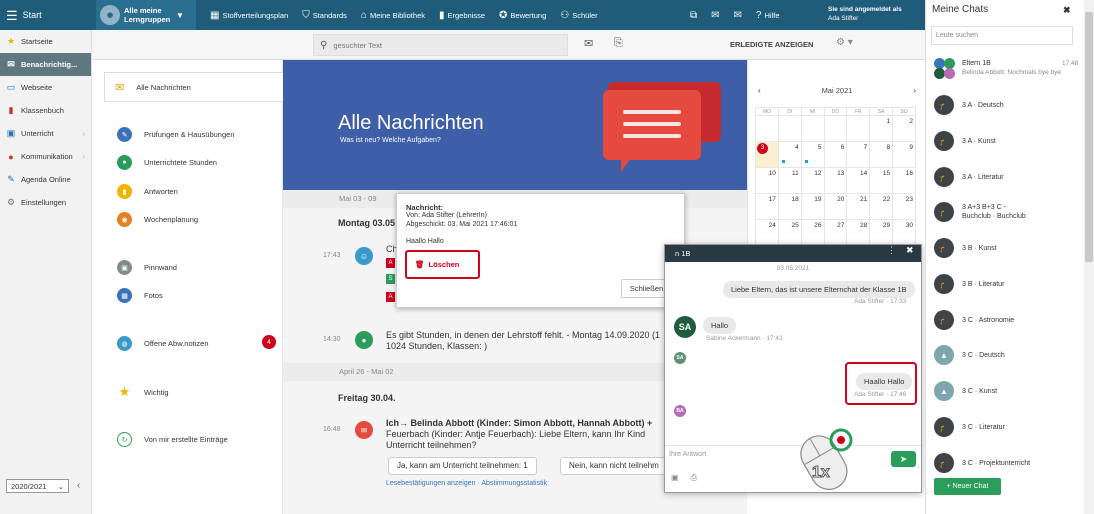  Describe the element at coordinates (891, 250) in the screenshot. I see `more-options-icon: ⋮` at that location.